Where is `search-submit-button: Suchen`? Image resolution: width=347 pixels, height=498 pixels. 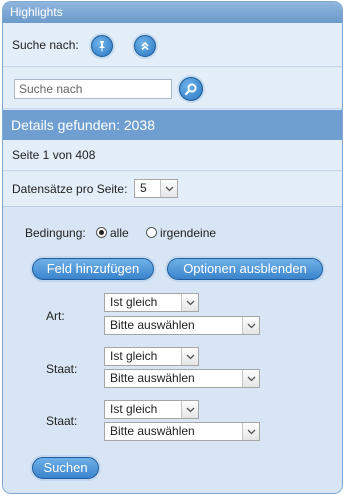 search-submit-button: Suchen is located at coordinates (65, 468).